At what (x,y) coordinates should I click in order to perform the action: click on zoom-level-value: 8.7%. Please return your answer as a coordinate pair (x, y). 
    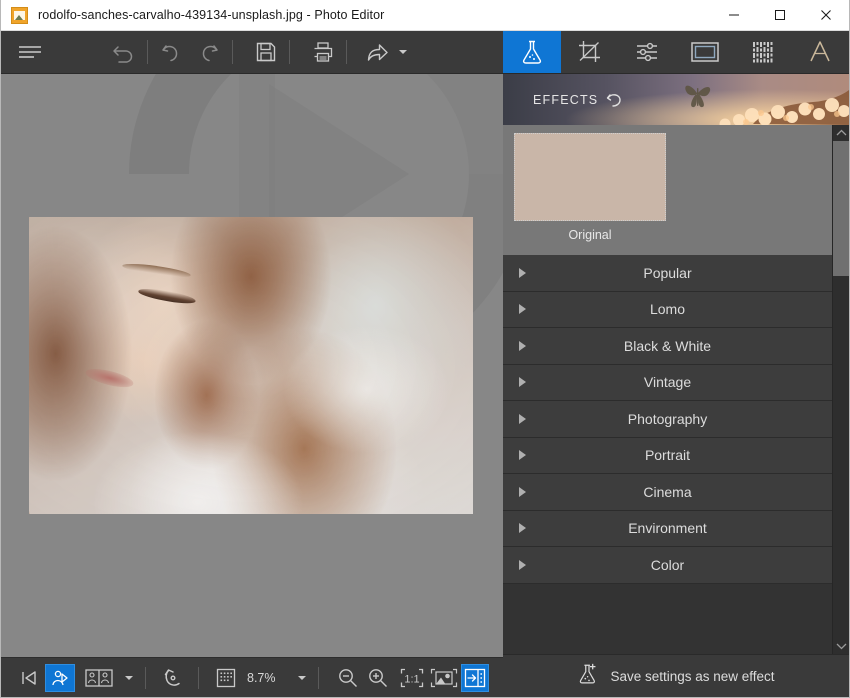
    Looking at the image, I should click on (261, 677).